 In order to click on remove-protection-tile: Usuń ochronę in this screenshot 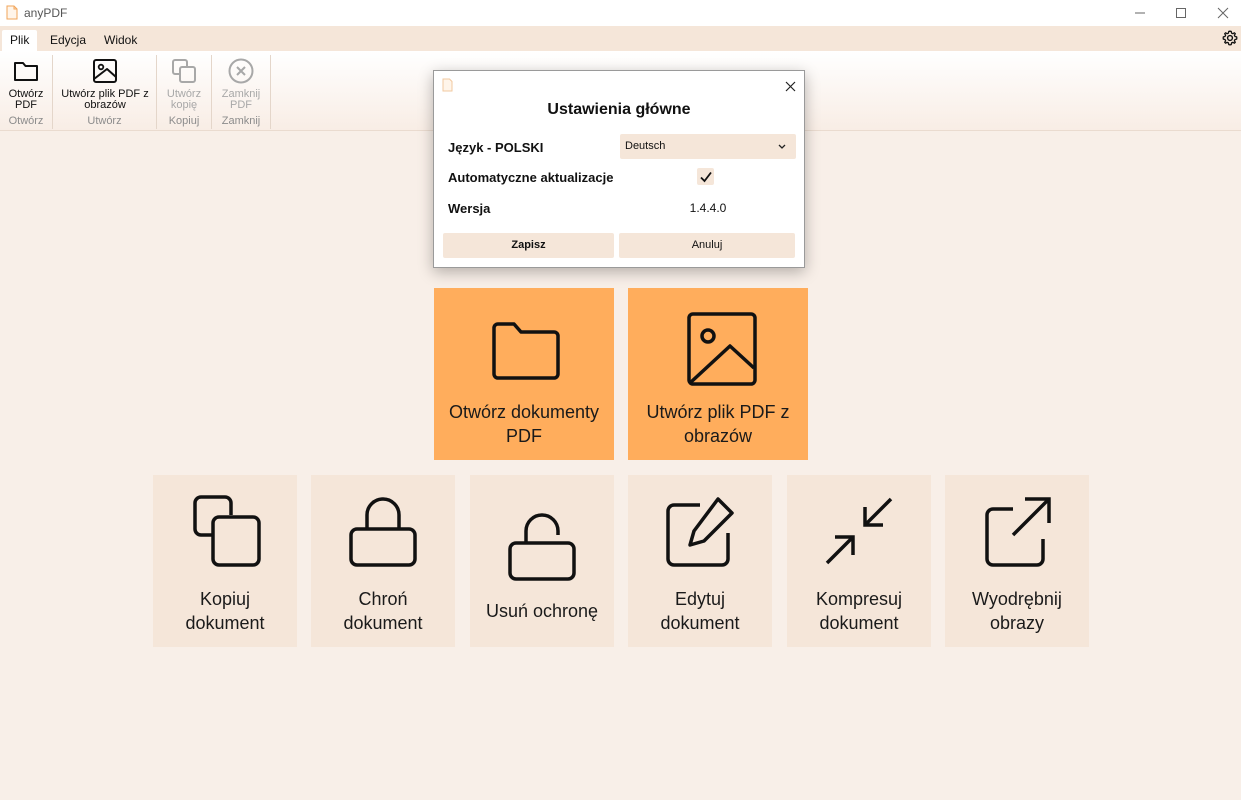, I will do `click(542, 561)`.